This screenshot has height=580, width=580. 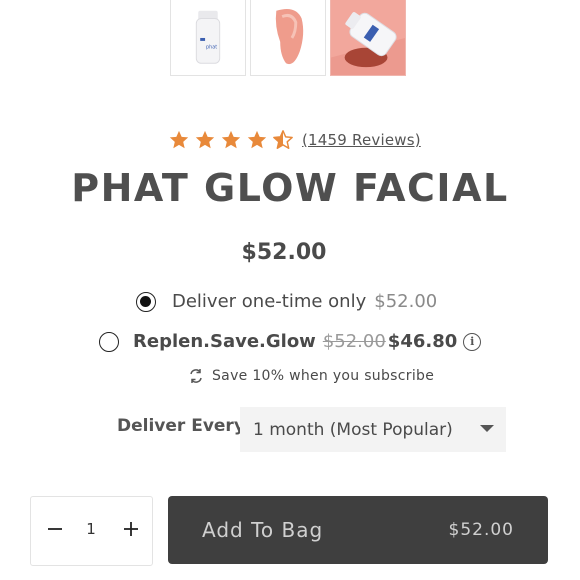 What do you see at coordinates (109, 341) in the screenshot?
I see `radio-subscribe` at bounding box center [109, 341].